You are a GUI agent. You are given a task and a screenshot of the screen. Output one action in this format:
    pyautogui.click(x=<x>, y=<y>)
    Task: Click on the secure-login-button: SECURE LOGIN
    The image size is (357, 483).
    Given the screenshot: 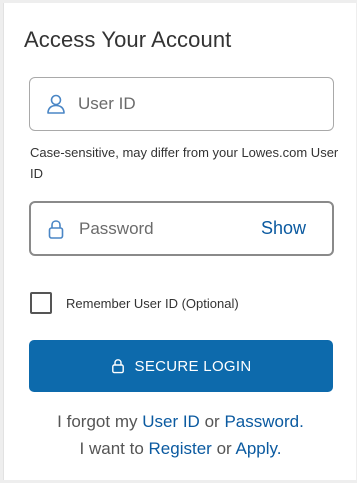 What is the action you would take?
    pyautogui.click(x=181, y=366)
    